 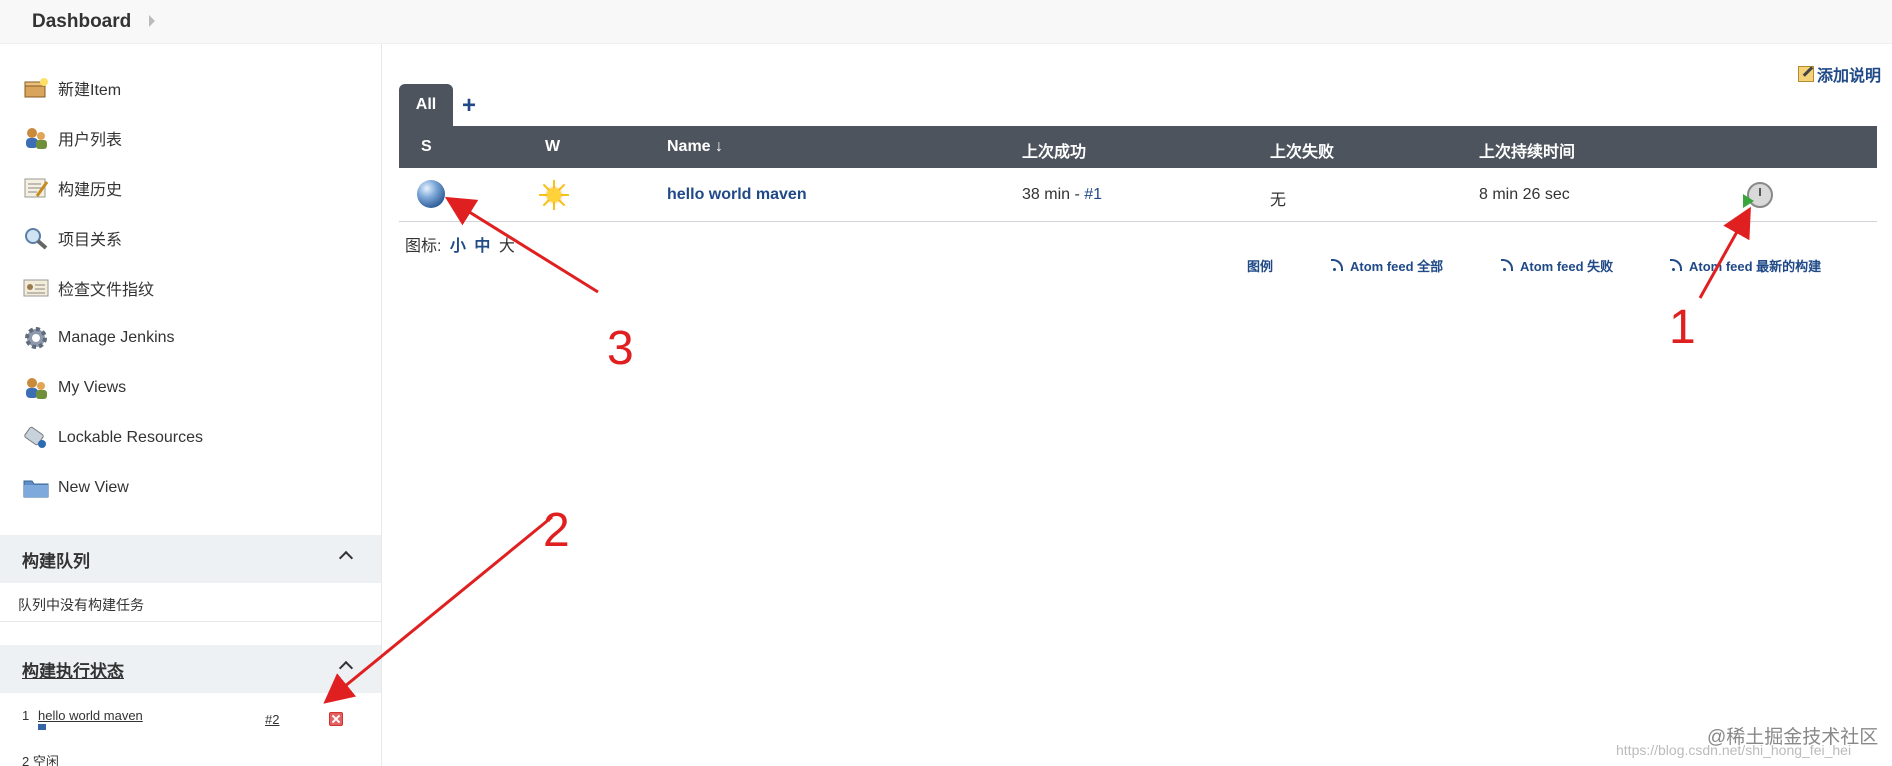 I want to click on sidebar-item-users: 用户列表, so click(x=72, y=138).